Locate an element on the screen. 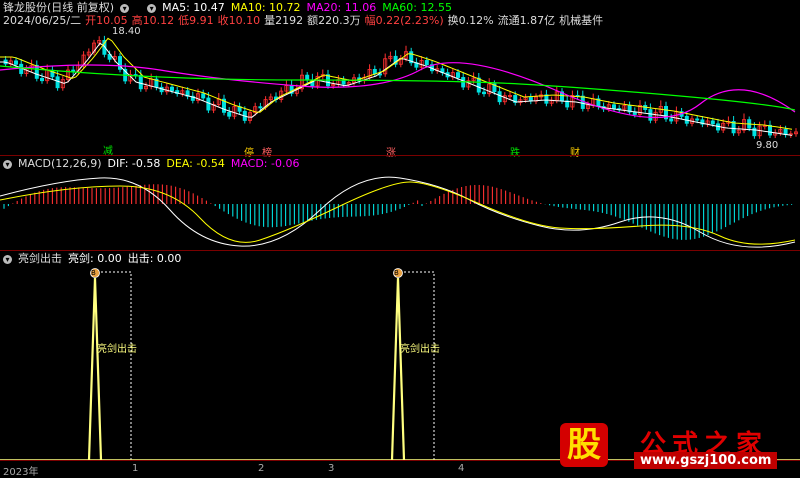  x-axis-label: 1 is located at coordinates (135, 468).